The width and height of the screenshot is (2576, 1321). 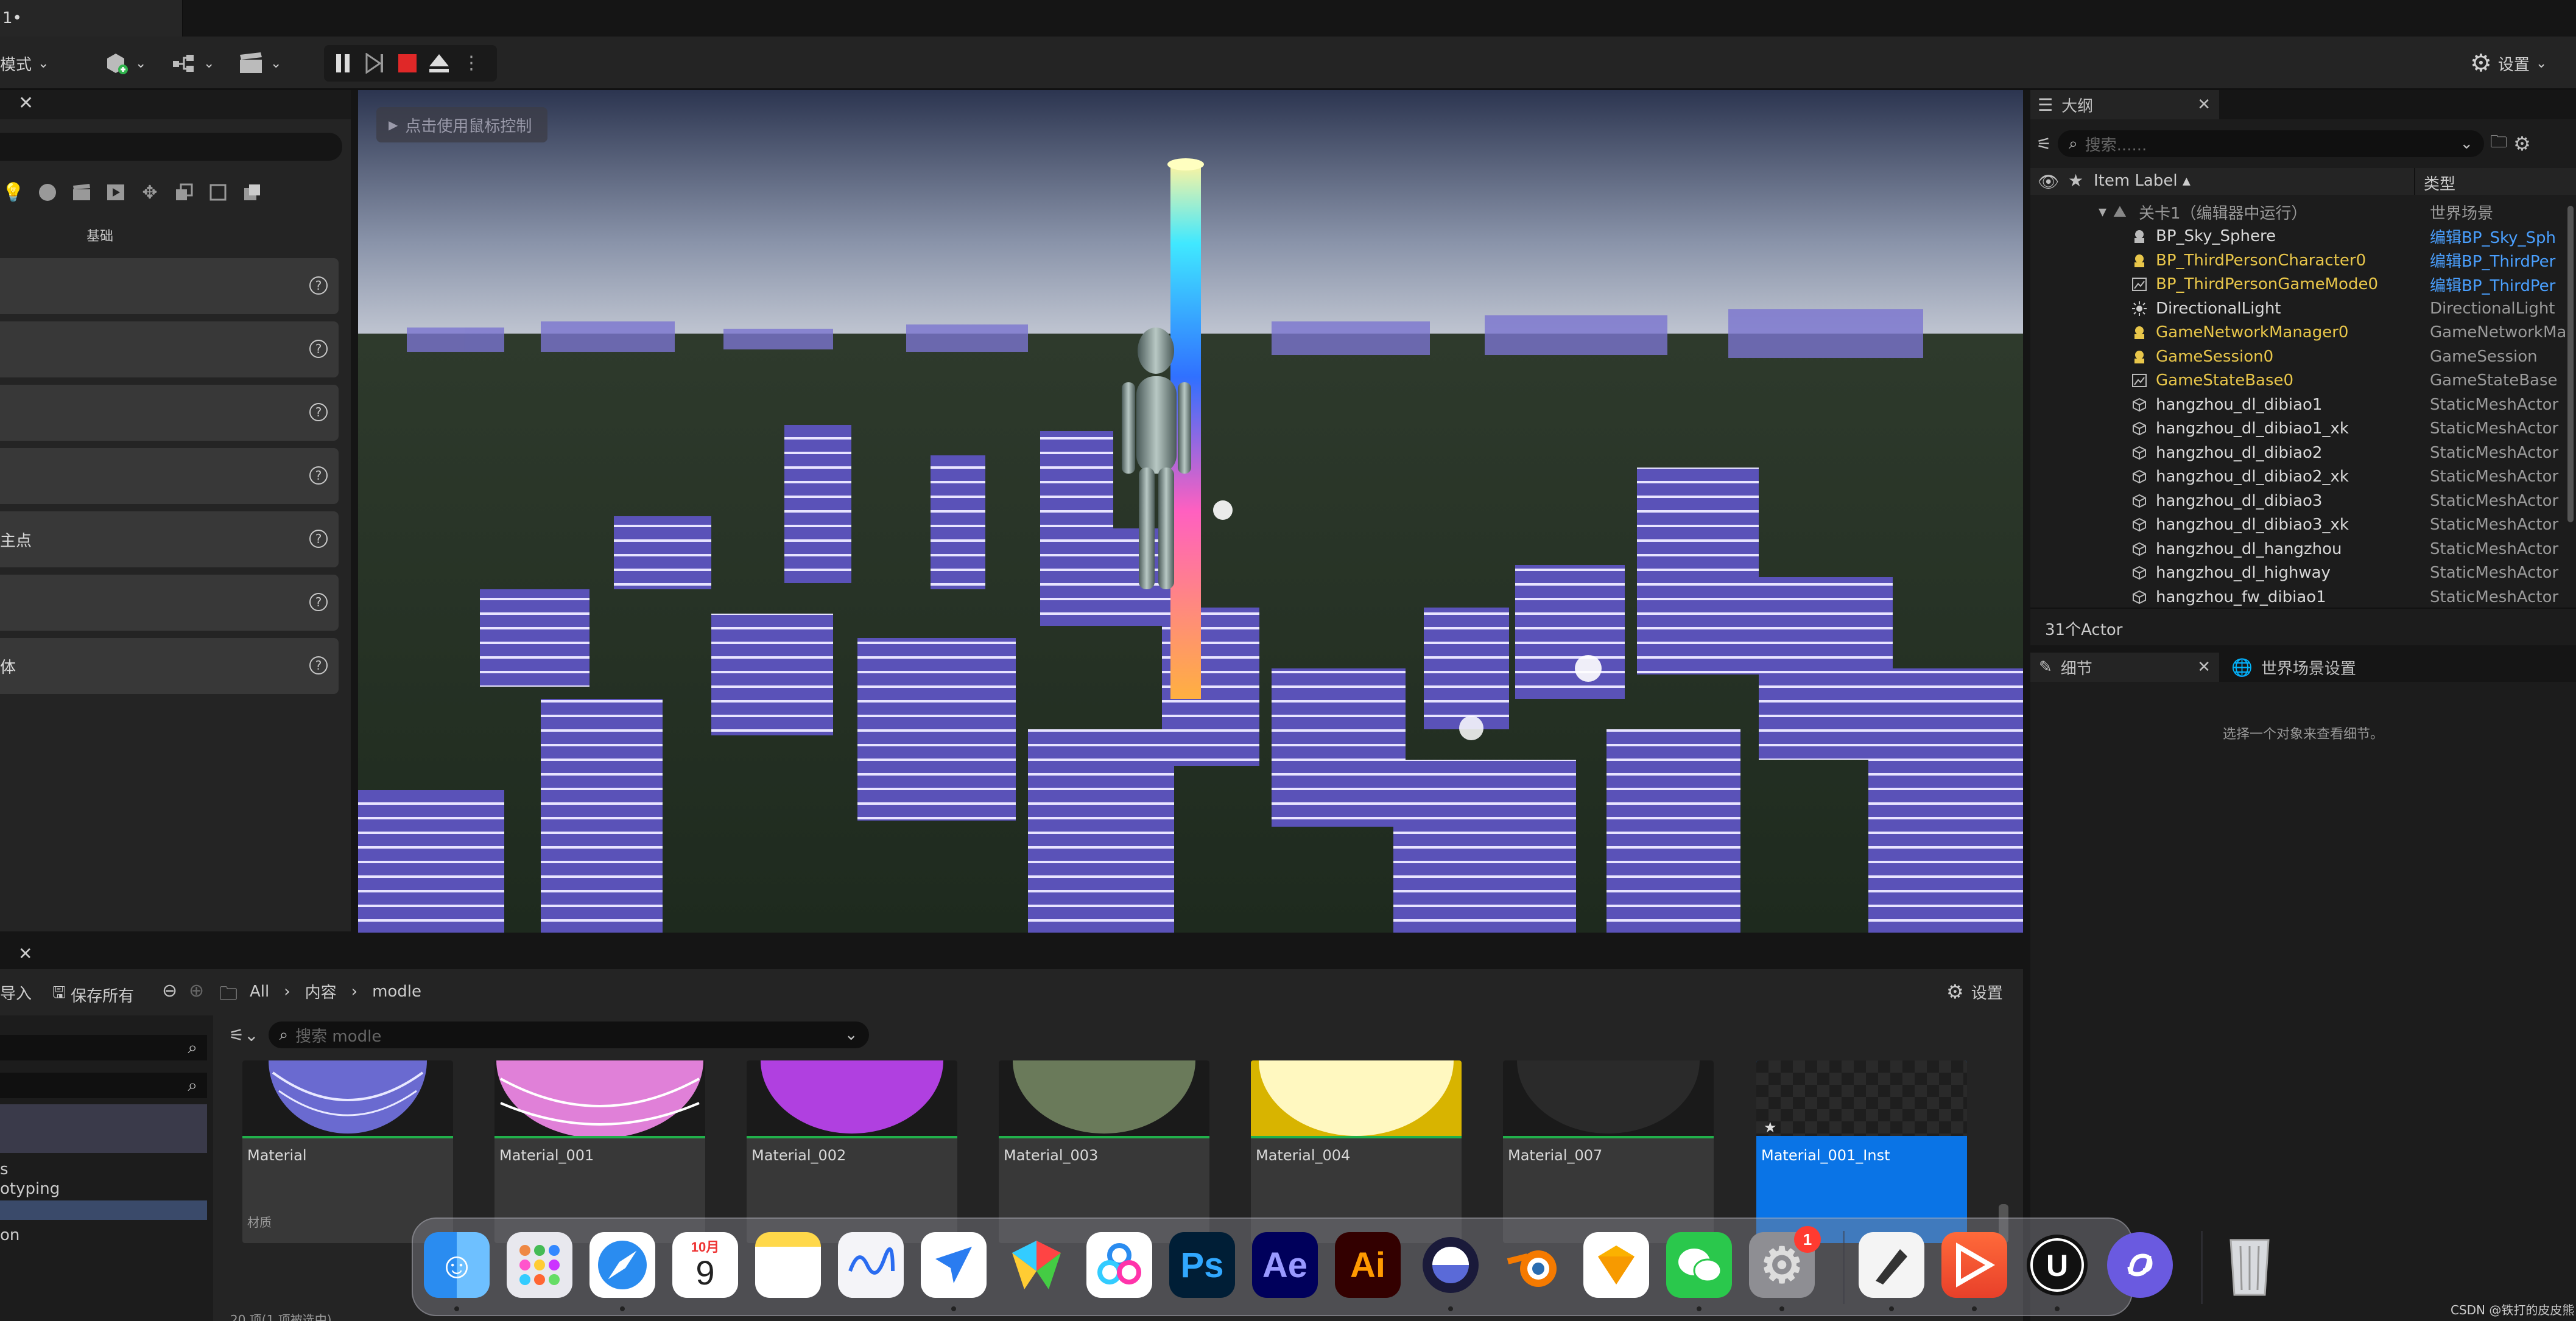 I want to click on asset-tile: Material_002, so click(x=852, y=1151).